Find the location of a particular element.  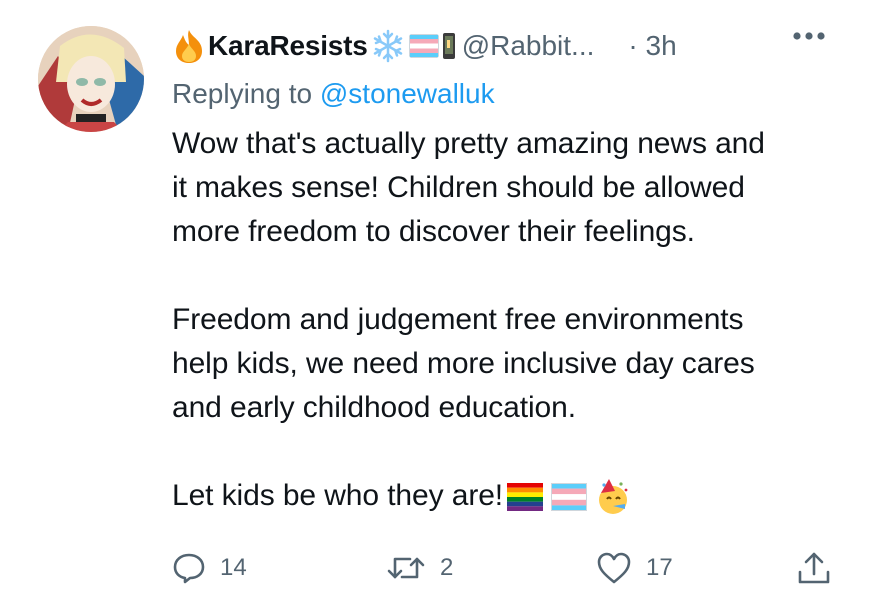

body-line: more freedom to discover their feelings. is located at coordinates (433, 231).